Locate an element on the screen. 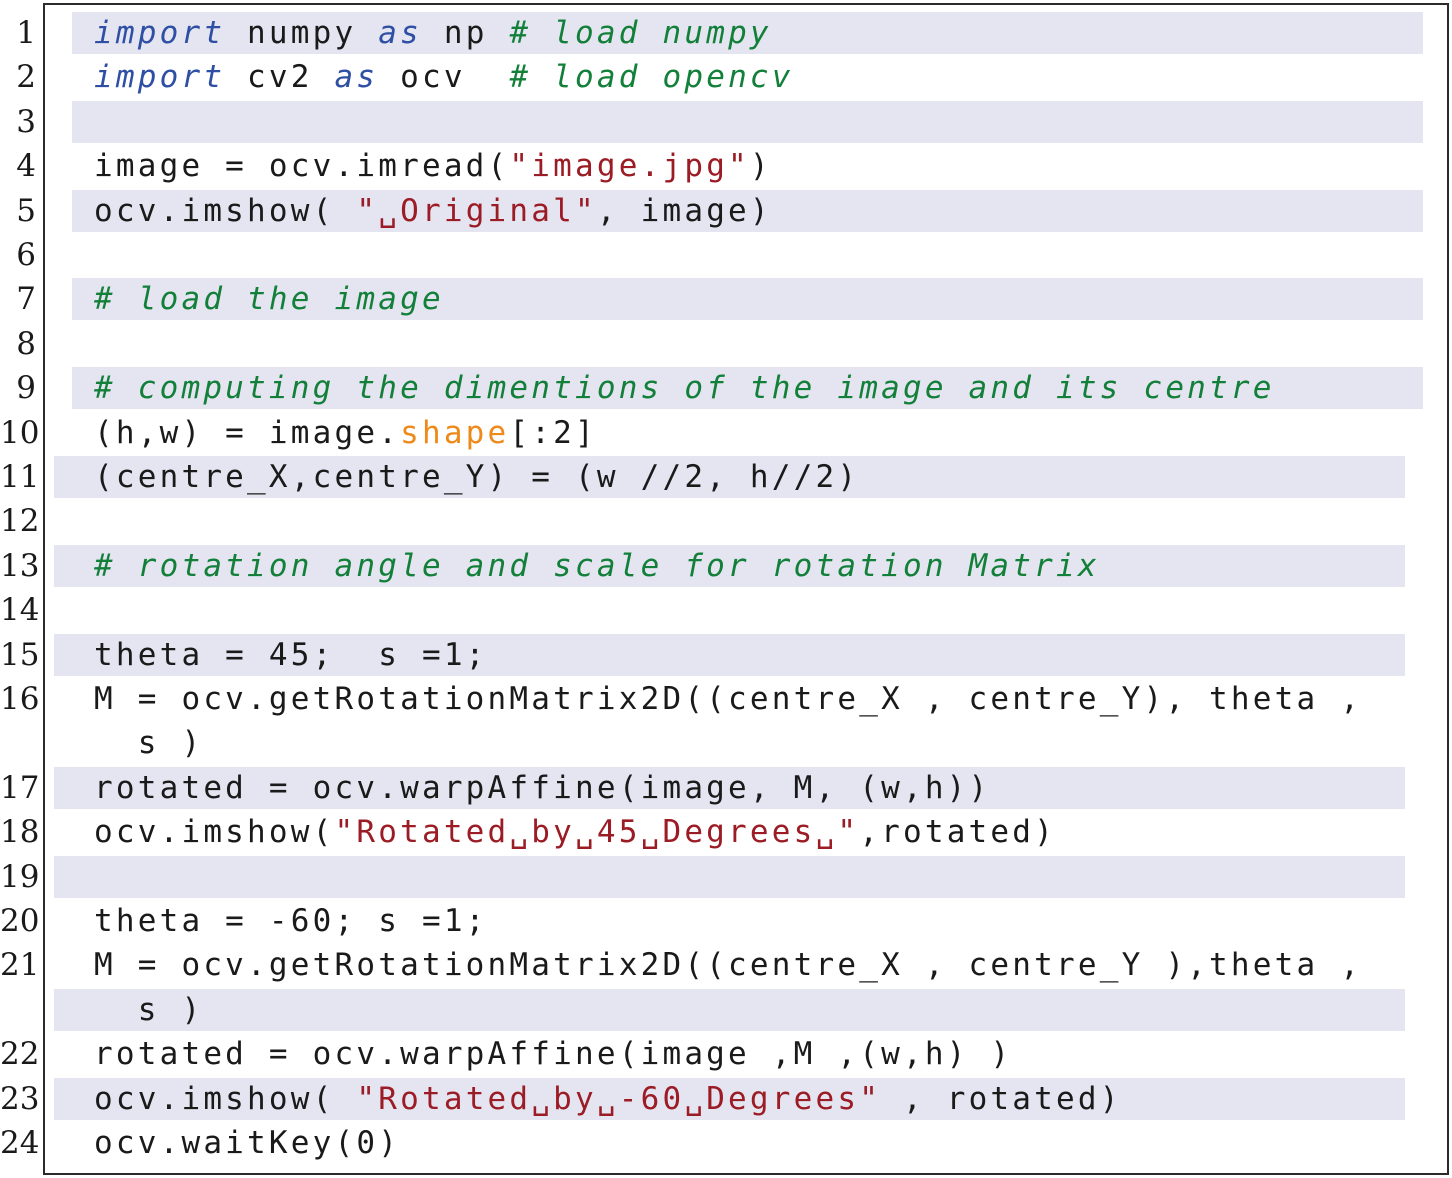 This screenshot has width=1452, height=1178. code-line: # load the image is located at coordinates (269, 299).